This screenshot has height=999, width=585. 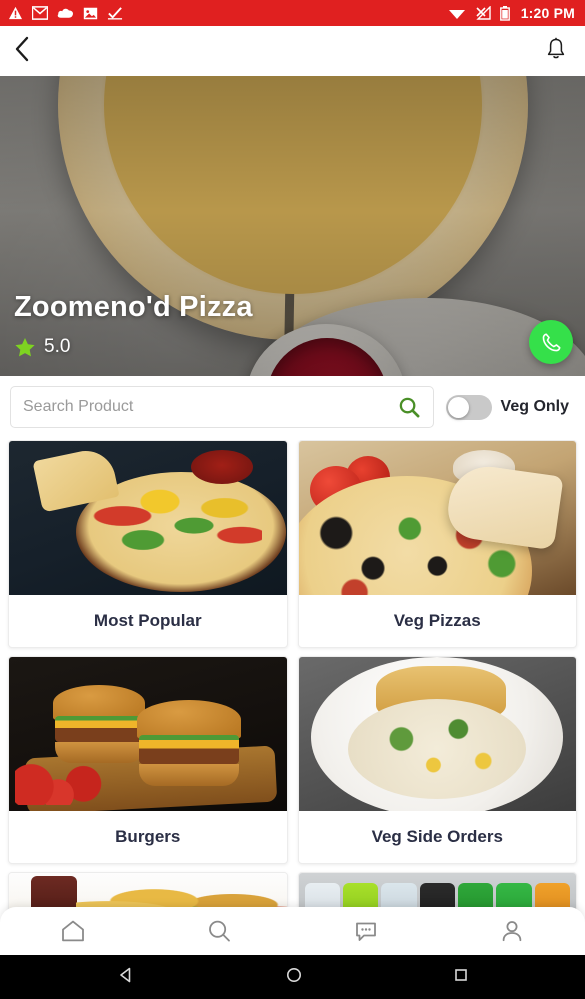 I want to click on status-bar: 1:20 PM, so click(x=292, y=13).